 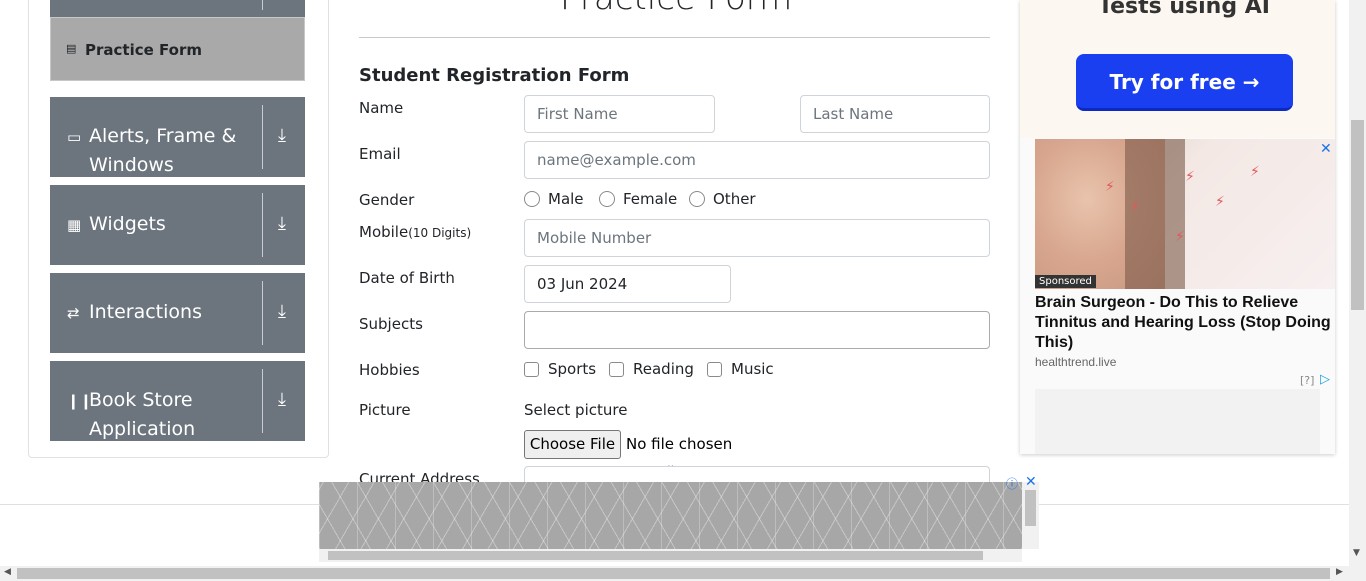 I want to click on sidebar-group-interactions: ⇄ Interactions ⤓, so click(x=177, y=313).